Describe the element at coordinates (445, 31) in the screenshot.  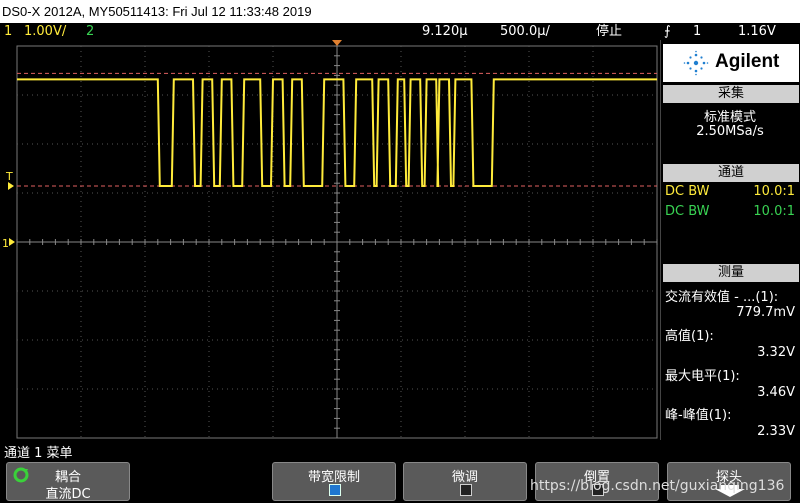
I see `delay-readout: 9.120µ` at that location.